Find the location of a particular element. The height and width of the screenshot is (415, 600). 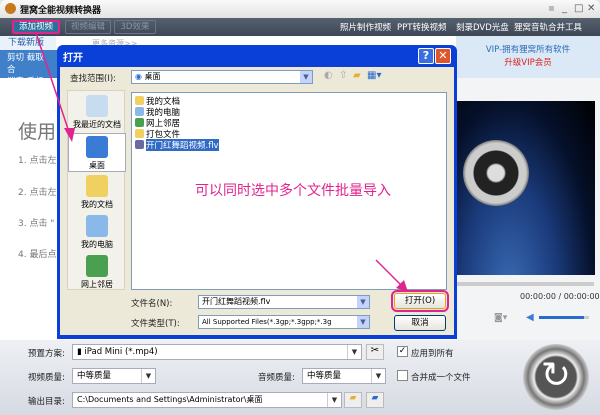

preset-value: iPad Mini (*.mp4) is located at coordinates (121, 352).